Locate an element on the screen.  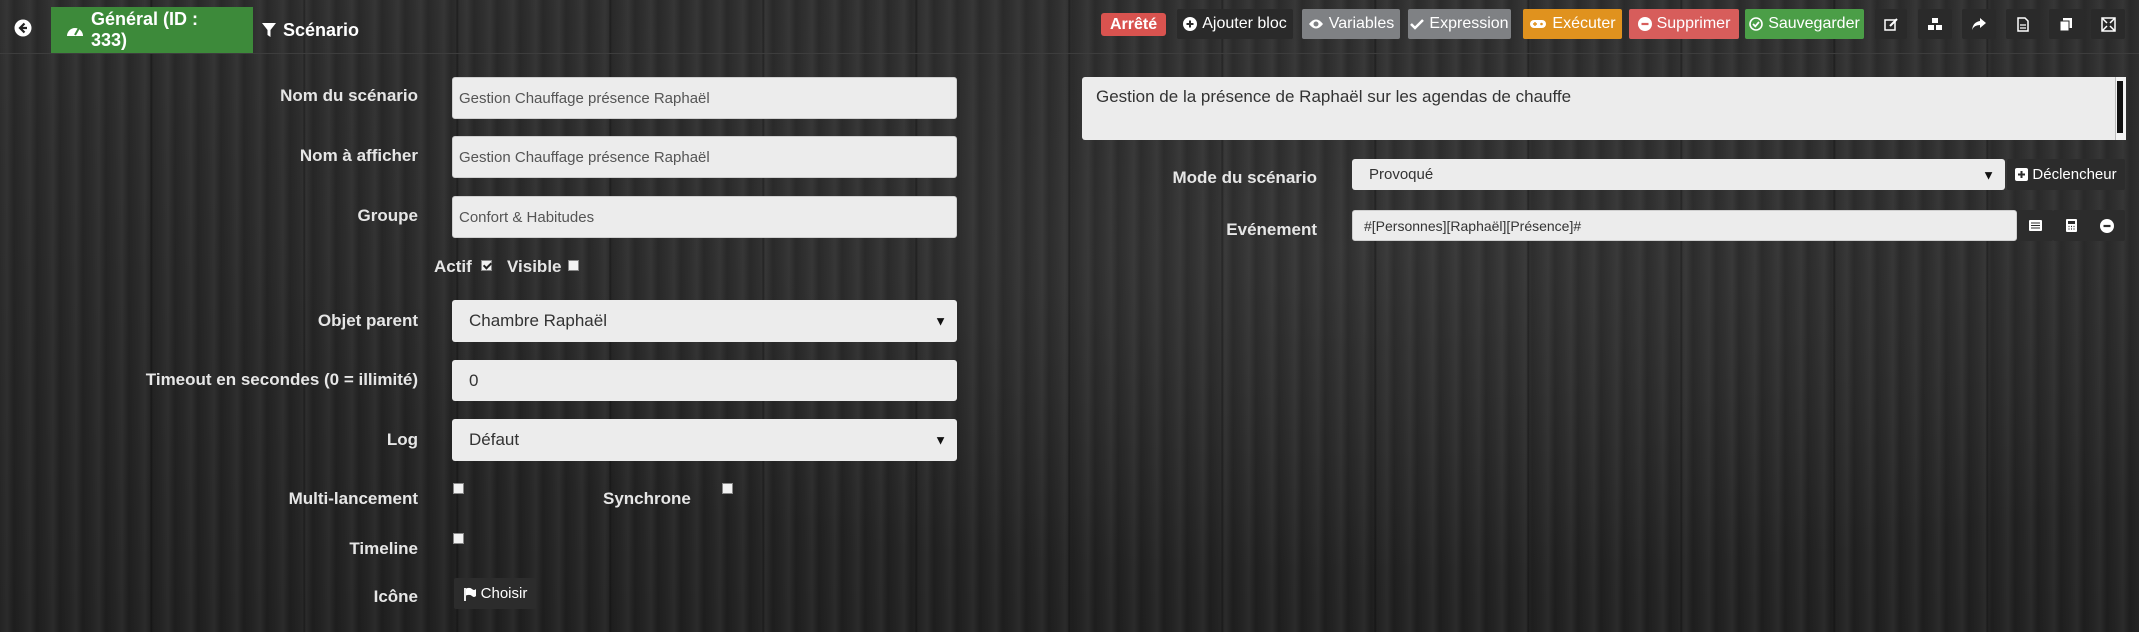
tab-scenario: Scénario is located at coordinates (310, 30).